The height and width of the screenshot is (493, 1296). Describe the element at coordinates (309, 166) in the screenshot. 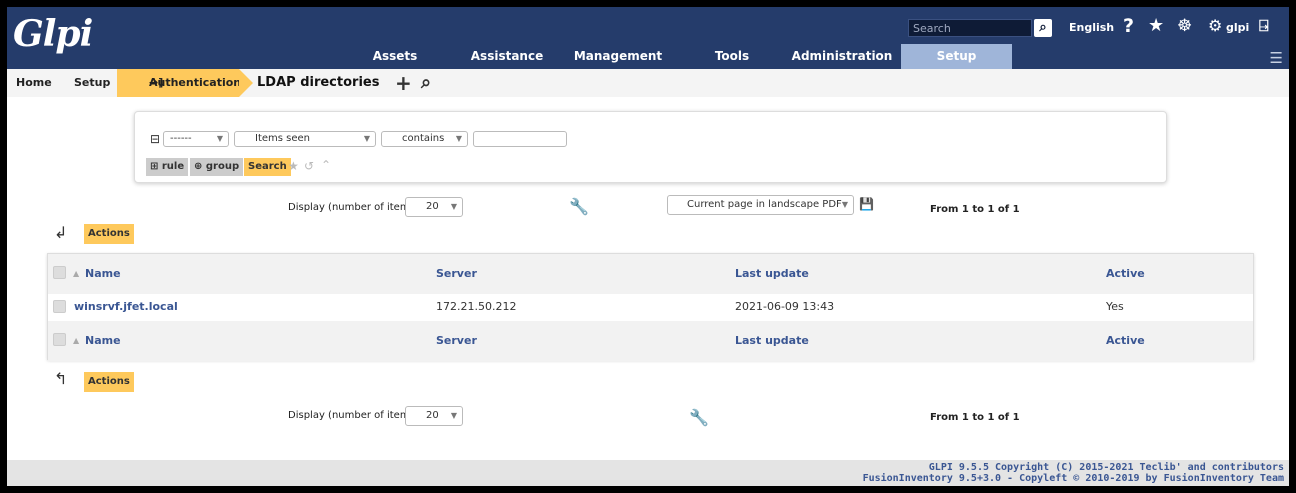

I see `reset-icon: ↺` at that location.